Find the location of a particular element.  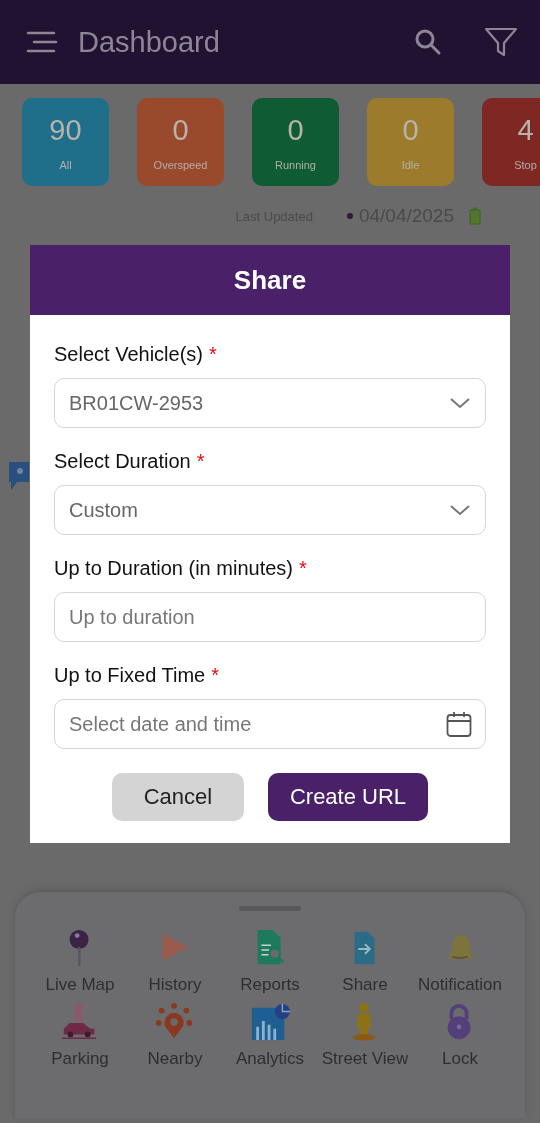

screen-title: Dashboard is located at coordinates (149, 42).